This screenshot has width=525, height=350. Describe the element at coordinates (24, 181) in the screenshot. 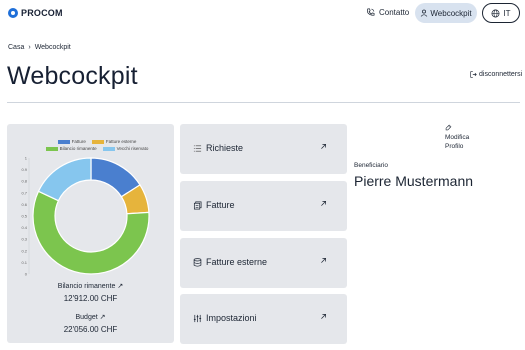

I see `y-tick-label: 0.8` at that location.